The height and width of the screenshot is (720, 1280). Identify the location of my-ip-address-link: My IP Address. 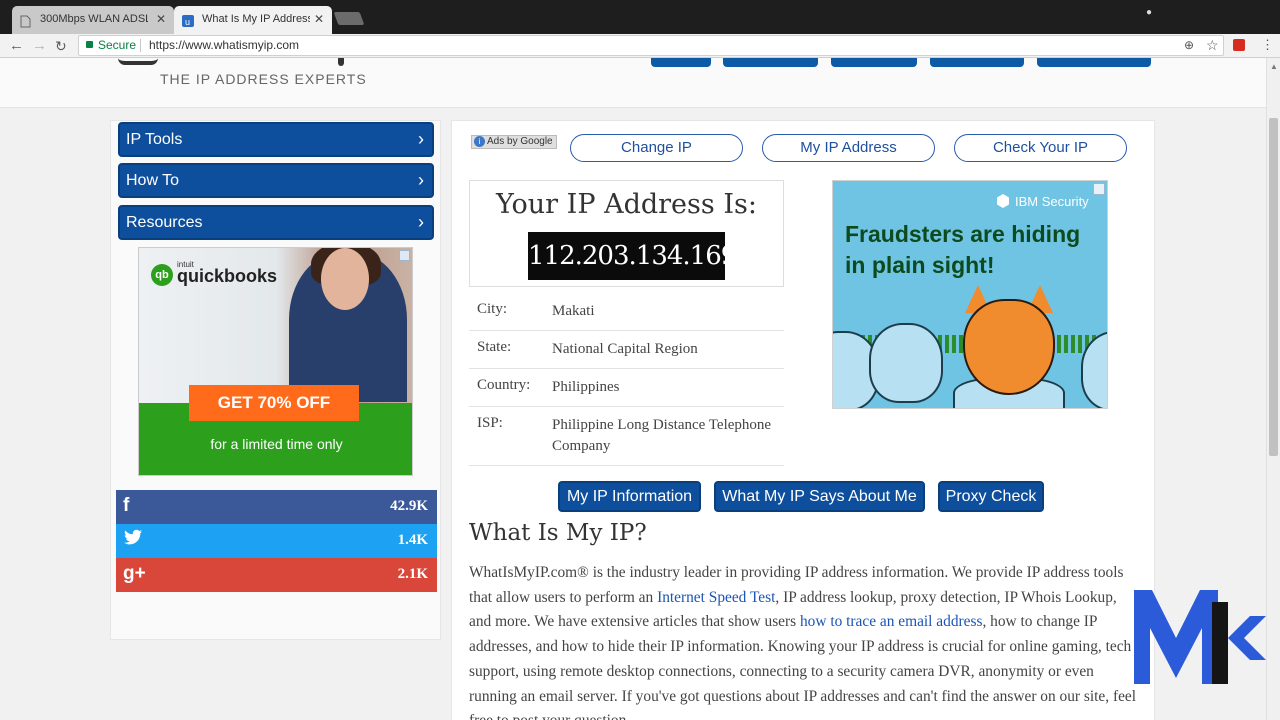
(848, 148).